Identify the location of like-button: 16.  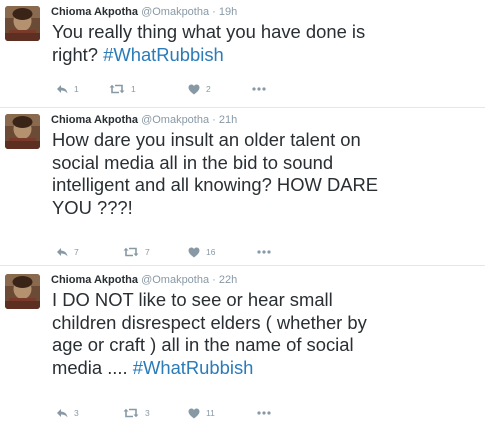
(201, 252).